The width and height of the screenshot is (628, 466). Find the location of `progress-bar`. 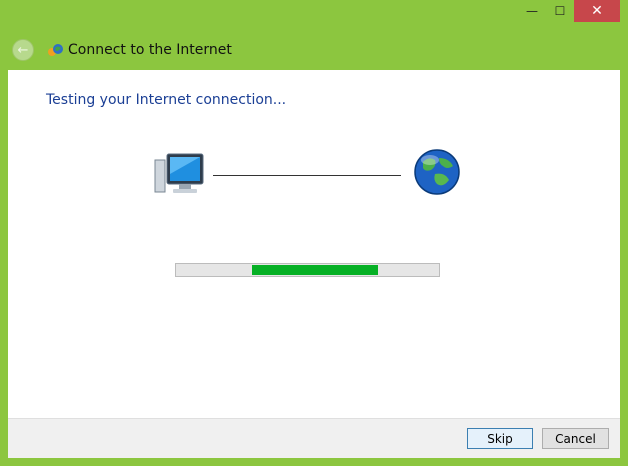

progress-bar is located at coordinates (307, 270).